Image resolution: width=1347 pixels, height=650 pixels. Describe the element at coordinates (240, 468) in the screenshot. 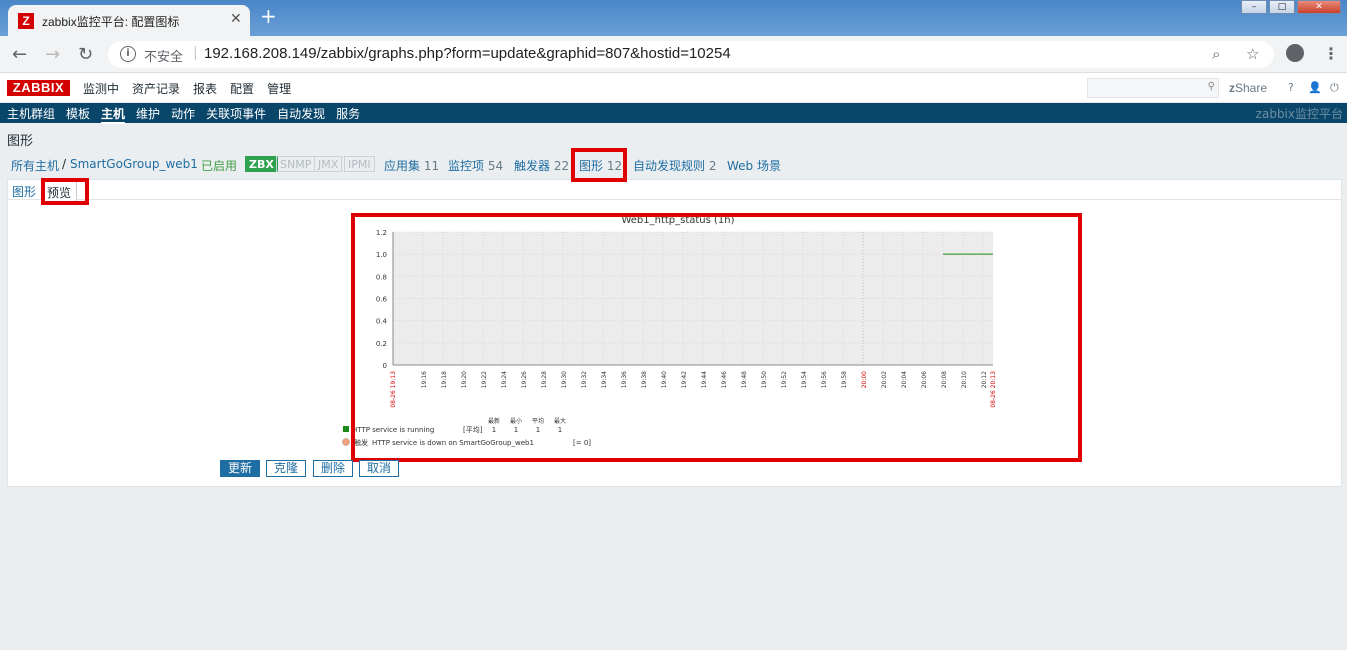

I see `update-button: 更新` at that location.